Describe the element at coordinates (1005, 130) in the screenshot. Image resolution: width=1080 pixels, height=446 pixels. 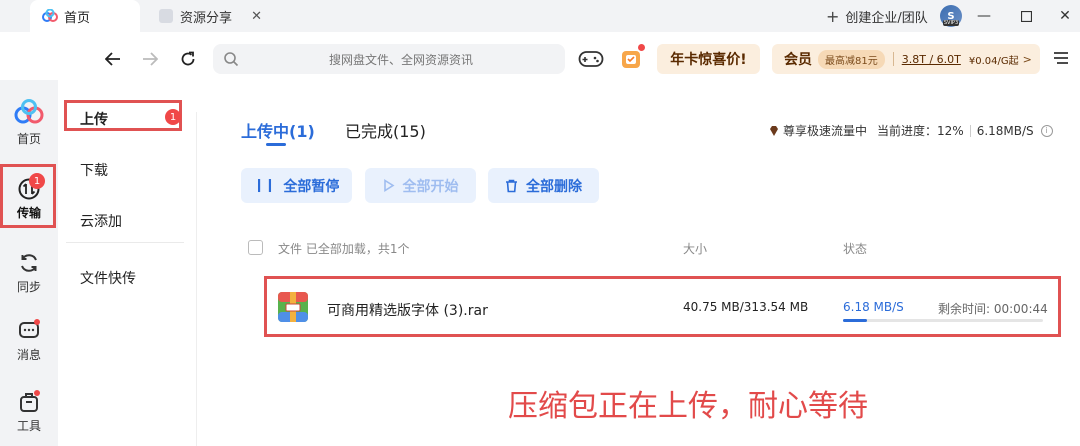
I see `speed-text: 6.18MB/S` at that location.